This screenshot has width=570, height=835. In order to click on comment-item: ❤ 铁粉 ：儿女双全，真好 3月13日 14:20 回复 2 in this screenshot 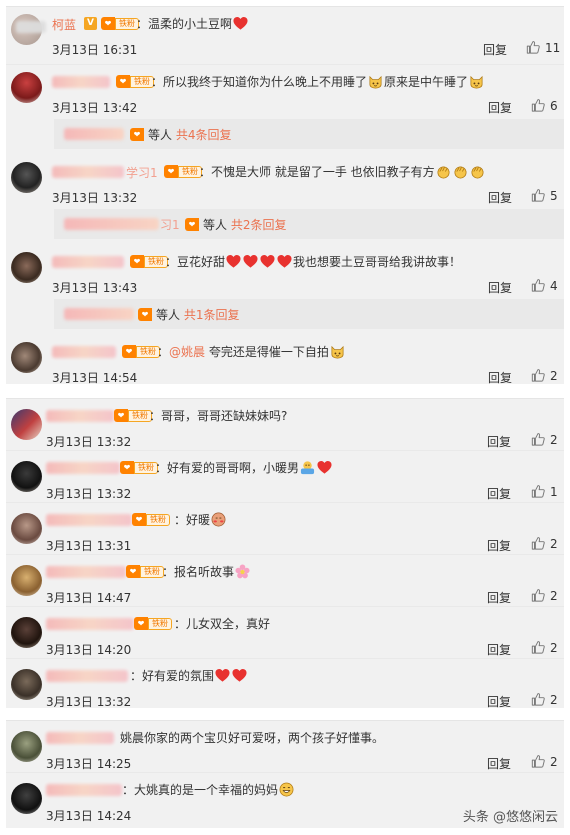, I will do `click(285, 633)`.